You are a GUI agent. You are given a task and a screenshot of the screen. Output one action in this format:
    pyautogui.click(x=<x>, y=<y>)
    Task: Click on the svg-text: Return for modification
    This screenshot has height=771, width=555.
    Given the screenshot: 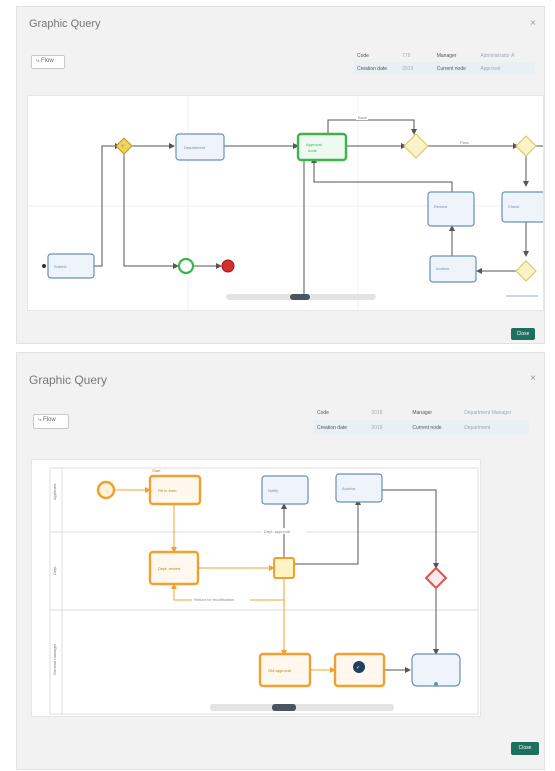 What is the action you would take?
    pyautogui.click(x=214, y=599)
    